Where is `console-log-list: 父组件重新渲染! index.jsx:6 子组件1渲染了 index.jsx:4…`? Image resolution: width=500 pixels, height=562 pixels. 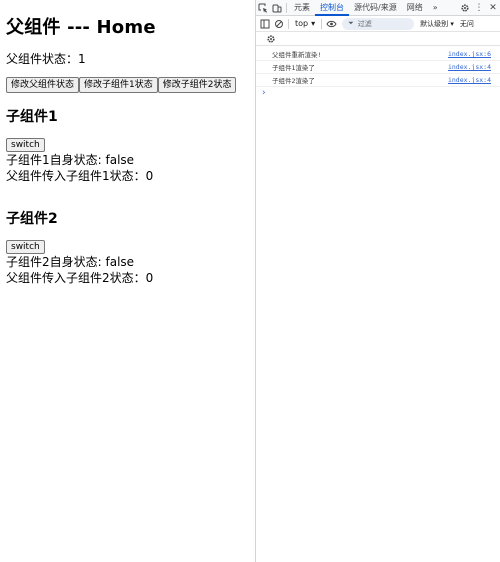 console-log-list: 父组件重新渲染! index.jsx:6 子组件1渲染了 index.jsx:4… is located at coordinates (378, 73).